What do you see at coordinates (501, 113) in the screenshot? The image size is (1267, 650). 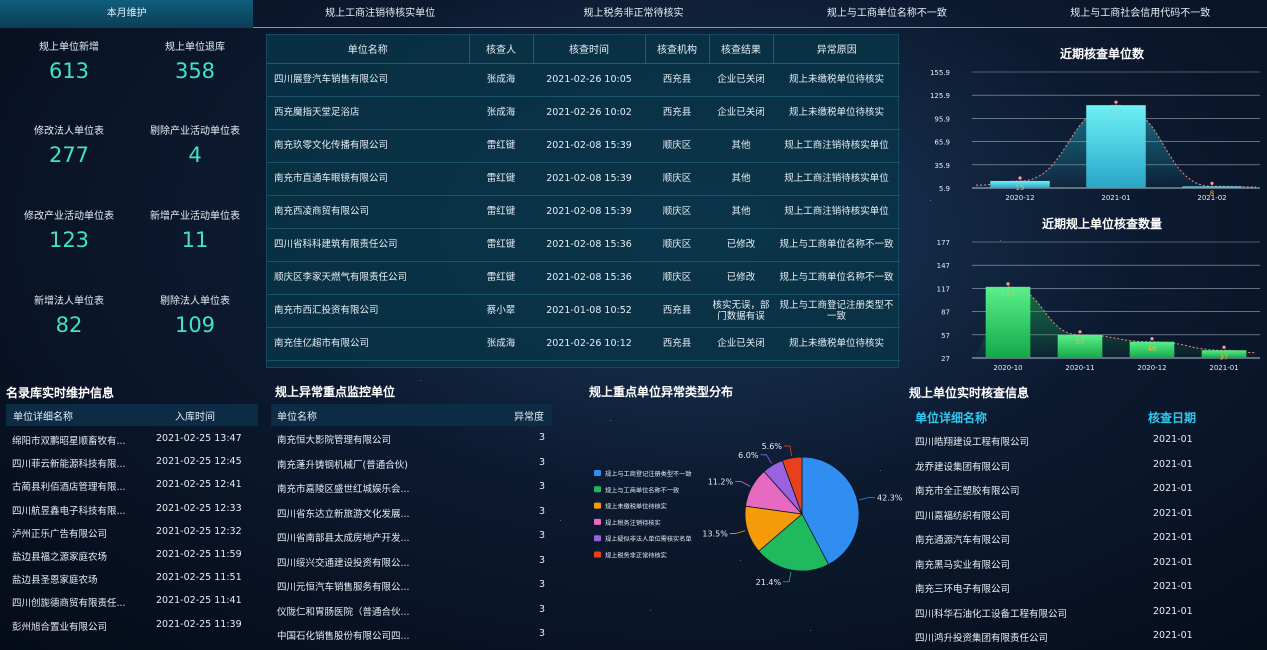 I see `cell-checker: 张成海` at bounding box center [501, 113].